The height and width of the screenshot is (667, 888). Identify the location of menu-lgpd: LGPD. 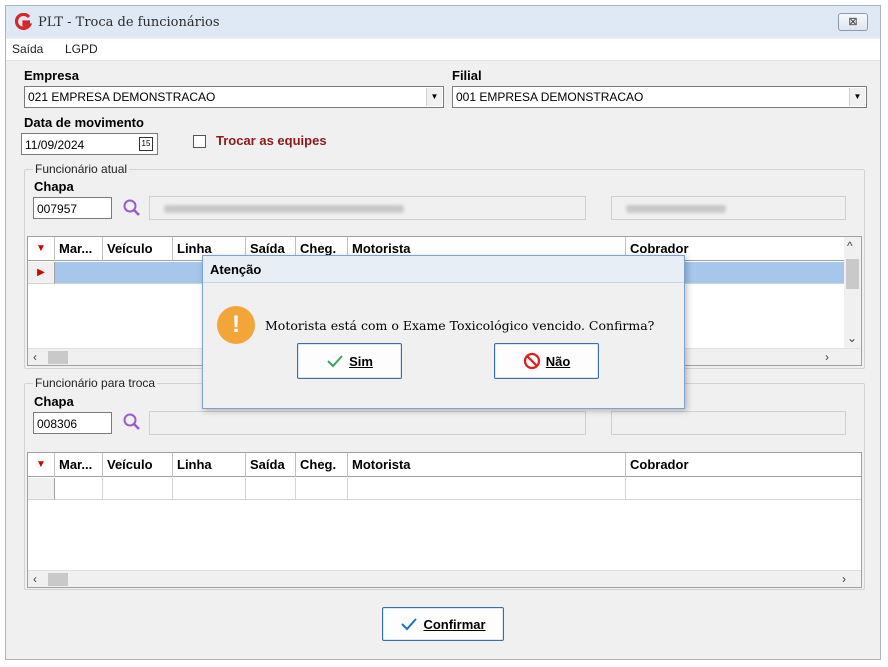
(81, 49).